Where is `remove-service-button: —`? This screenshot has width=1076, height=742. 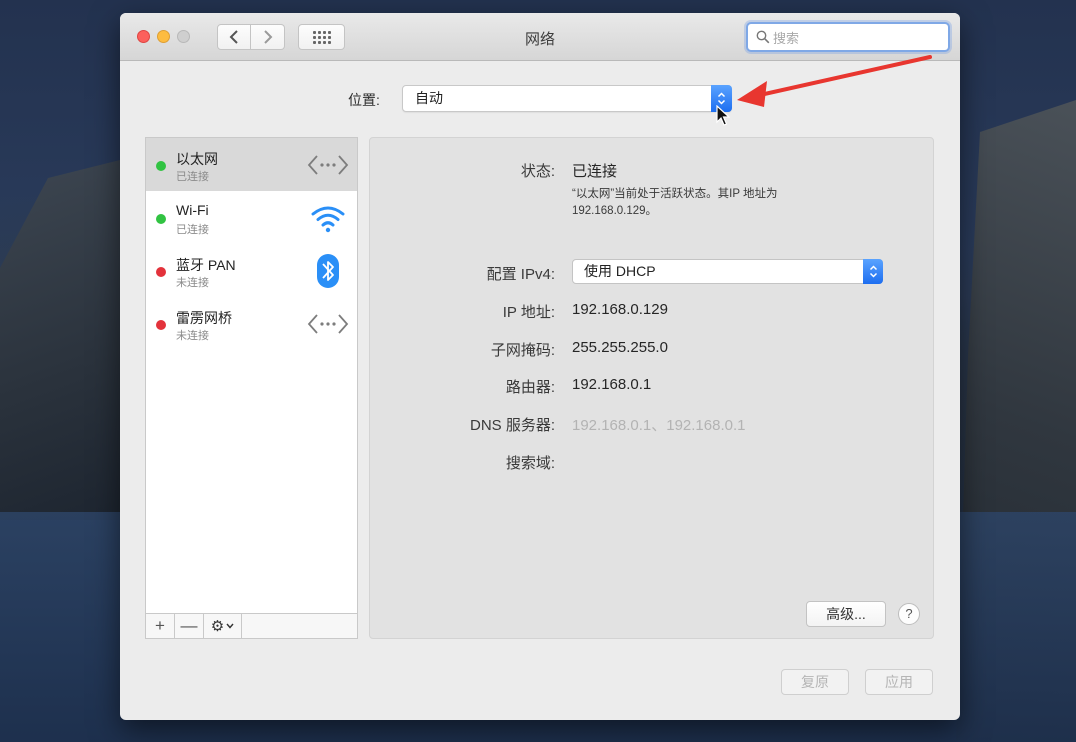 remove-service-button: — is located at coordinates (189, 626).